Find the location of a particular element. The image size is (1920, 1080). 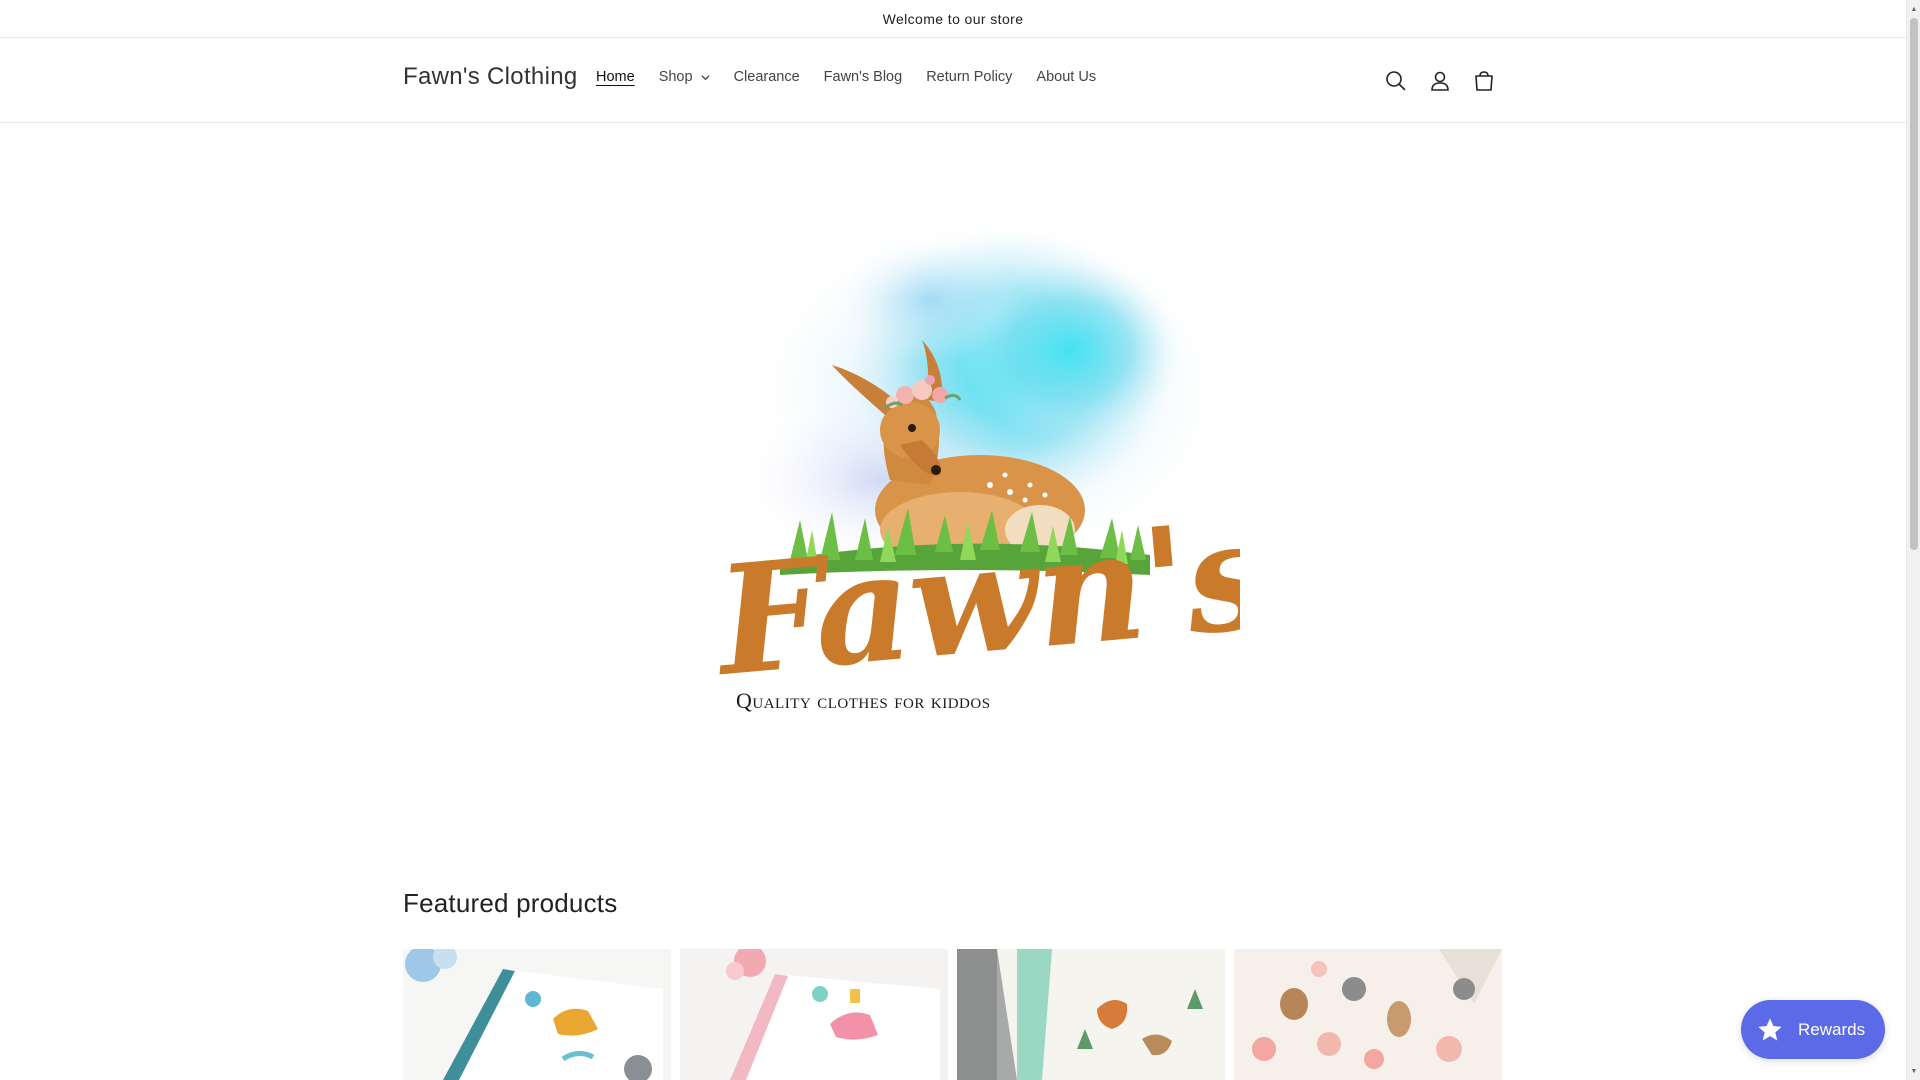

nav-return-policy: Return Policy is located at coordinates (969, 77).